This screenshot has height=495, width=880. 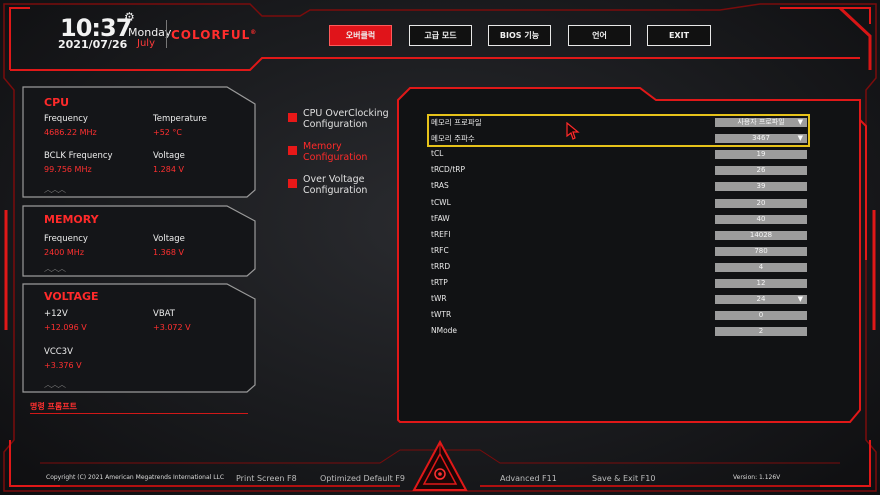 I want to click on memory-voltage-label: Voltage, so click(x=169, y=239).